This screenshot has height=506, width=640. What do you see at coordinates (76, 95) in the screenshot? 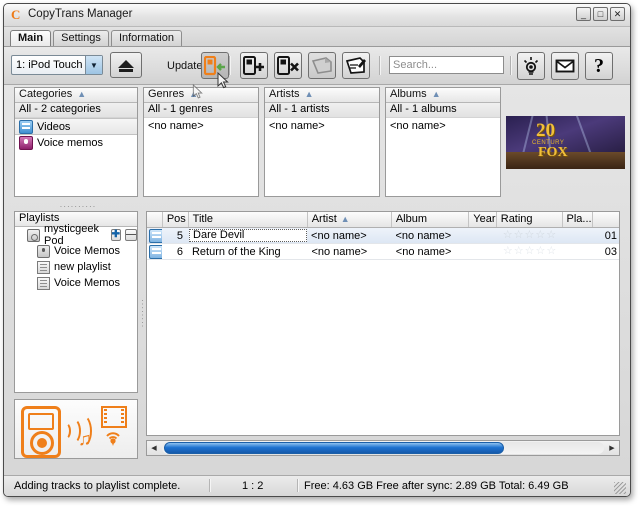
I see `categories-header: Categories ▲` at bounding box center [76, 95].